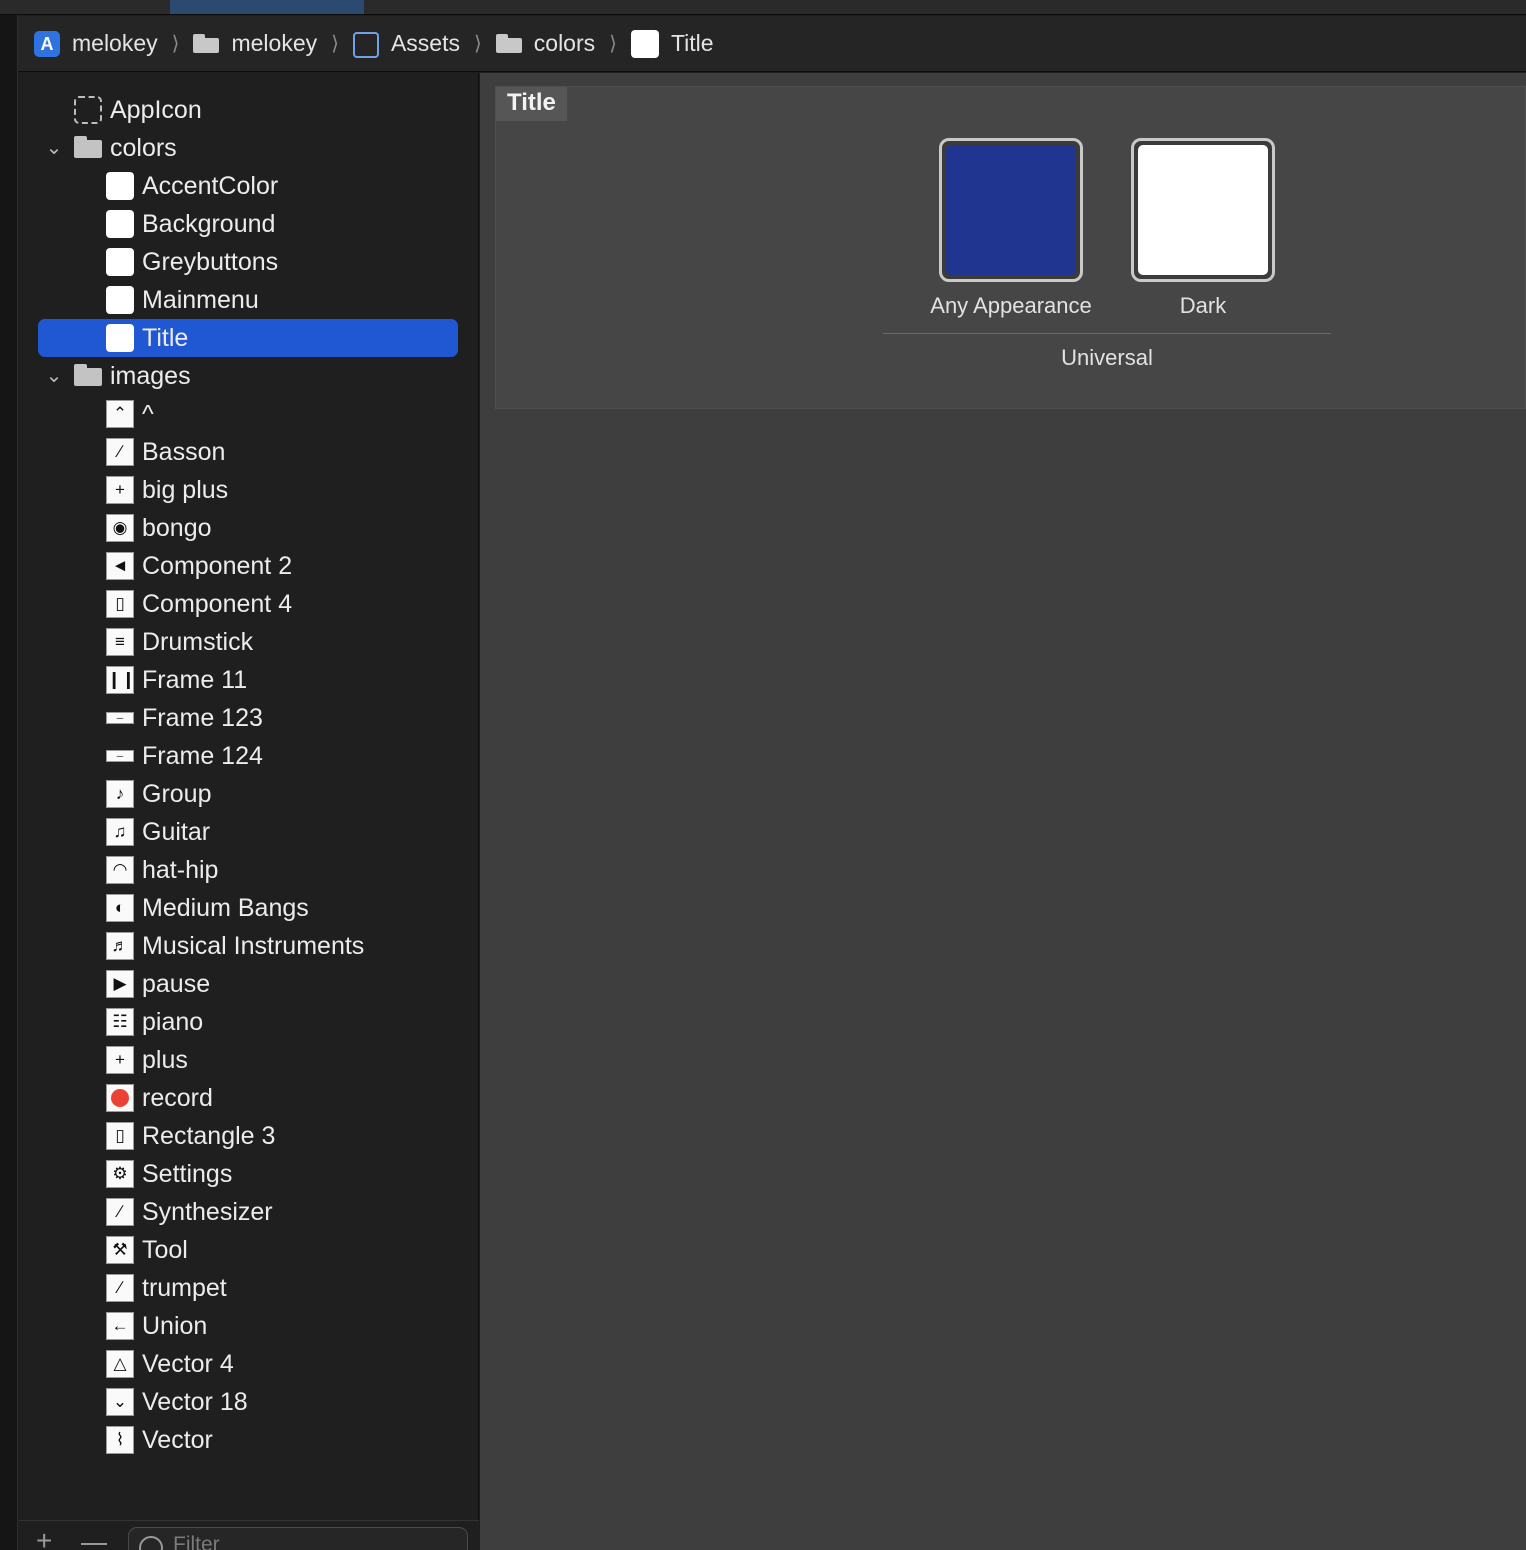 Image resolution: width=1526 pixels, height=1550 pixels. I want to click on icon-glyph: ⚒, so click(120, 1249).